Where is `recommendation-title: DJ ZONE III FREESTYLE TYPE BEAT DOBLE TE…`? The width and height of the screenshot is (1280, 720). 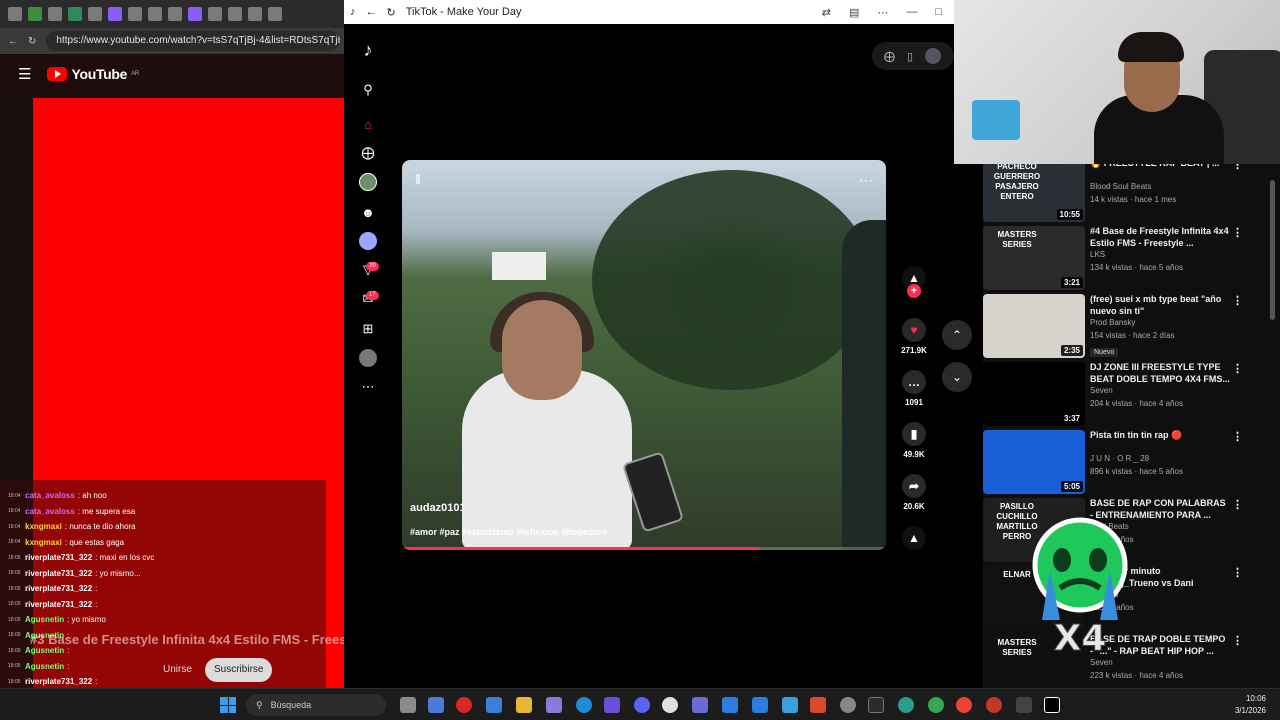
recommendation-title: DJ ZONE III FREESTYLE TYPE BEAT DOBLE TE… is located at coordinates (1160, 373).